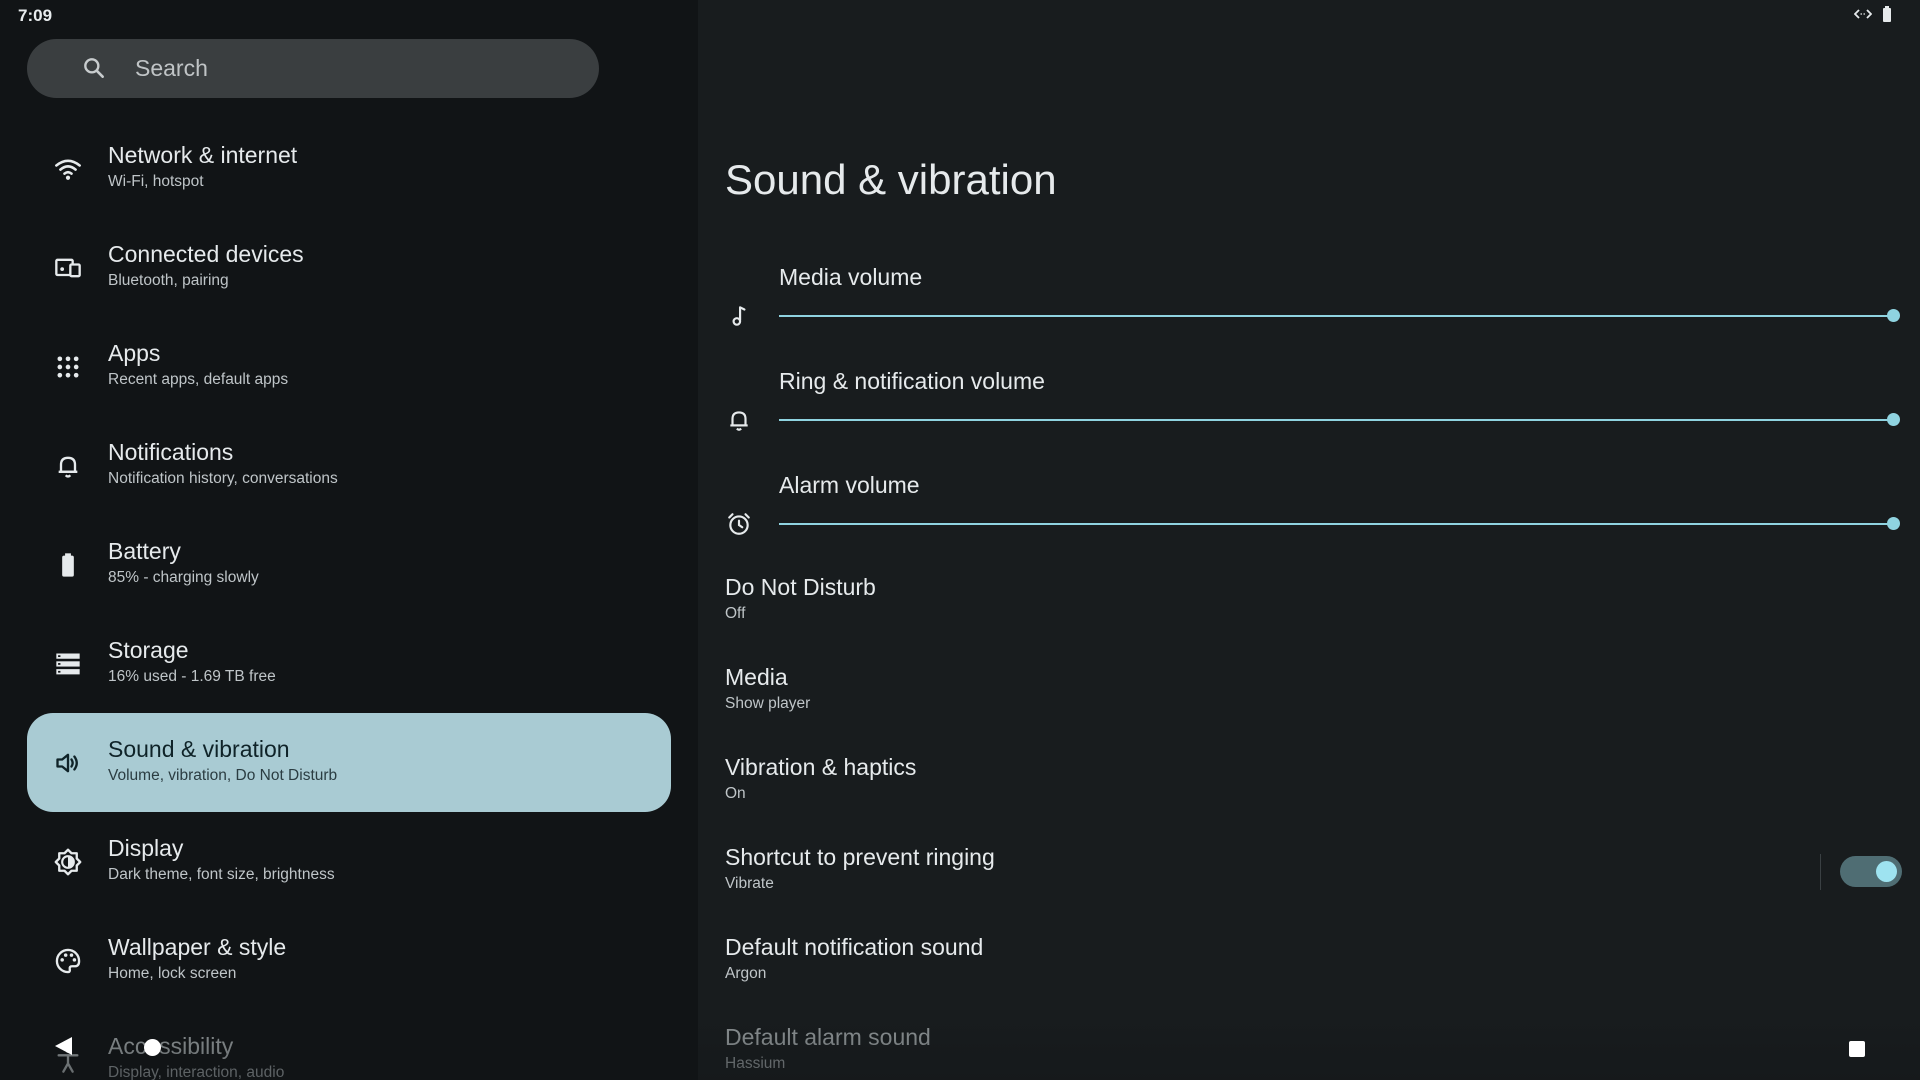 The height and width of the screenshot is (1080, 1920). I want to click on toggle-knob, so click(1886, 871).